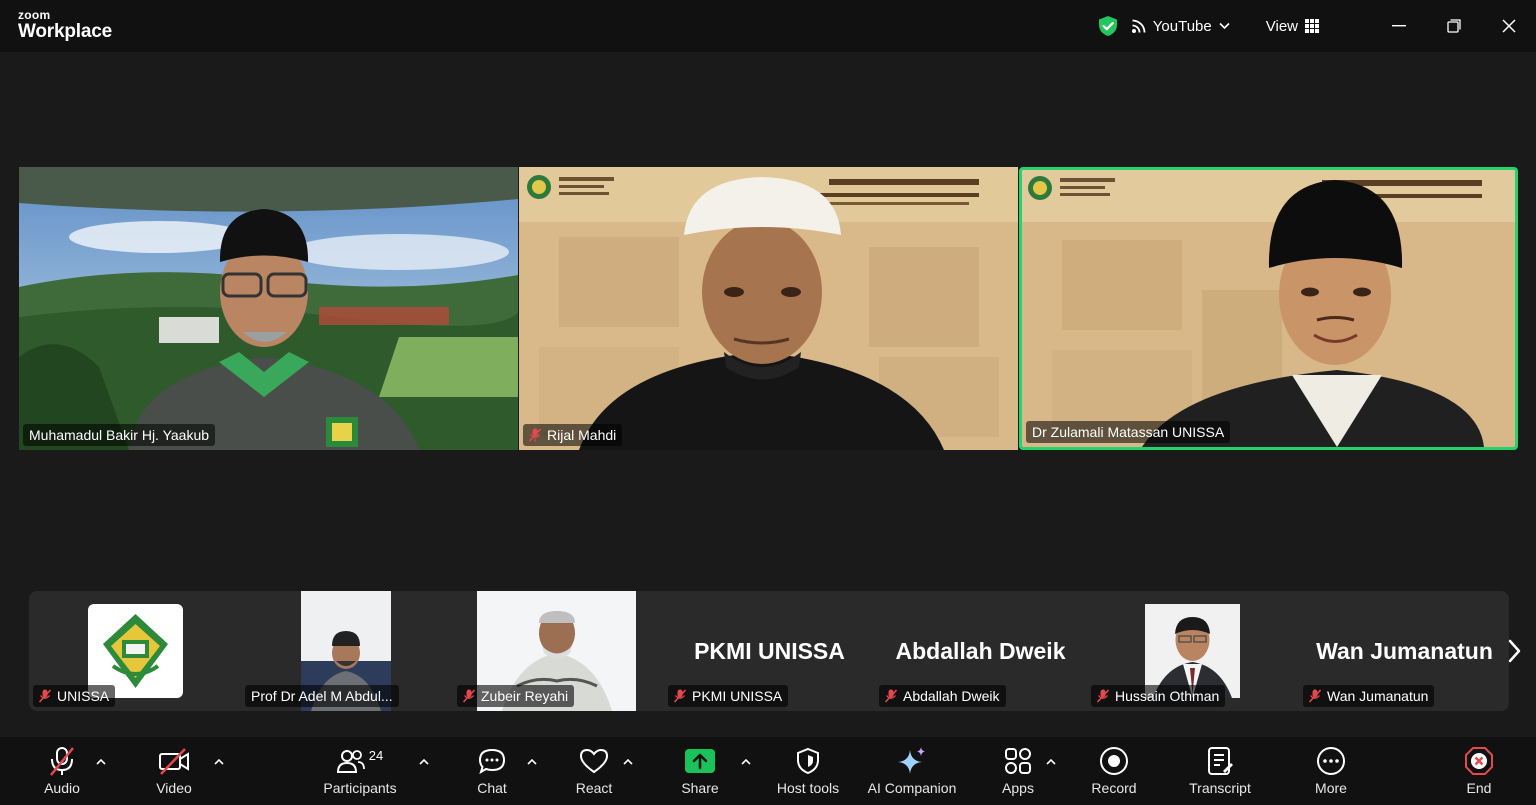  I want to click on ai-companion-label: AI Companion, so click(912, 788).